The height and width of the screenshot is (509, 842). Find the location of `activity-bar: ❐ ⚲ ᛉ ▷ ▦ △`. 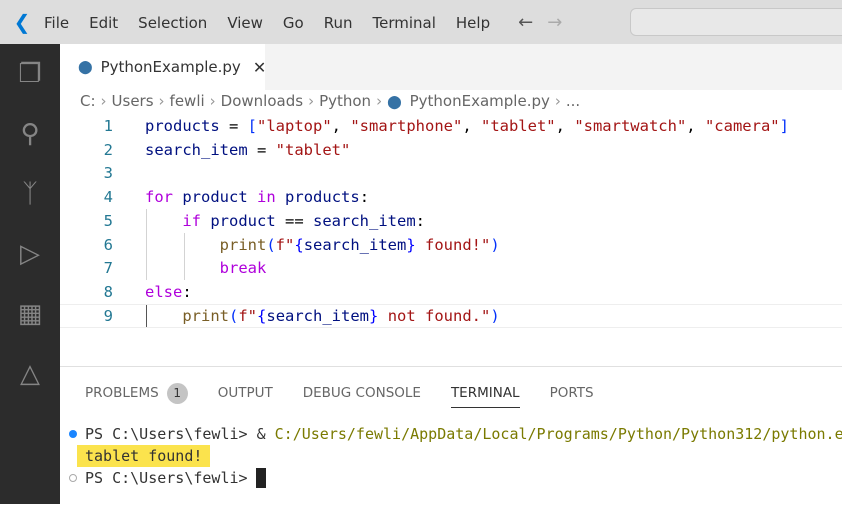

activity-bar: ❐ ⚲ ᛉ ▷ ▦ △ is located at coordinates (30, 274).